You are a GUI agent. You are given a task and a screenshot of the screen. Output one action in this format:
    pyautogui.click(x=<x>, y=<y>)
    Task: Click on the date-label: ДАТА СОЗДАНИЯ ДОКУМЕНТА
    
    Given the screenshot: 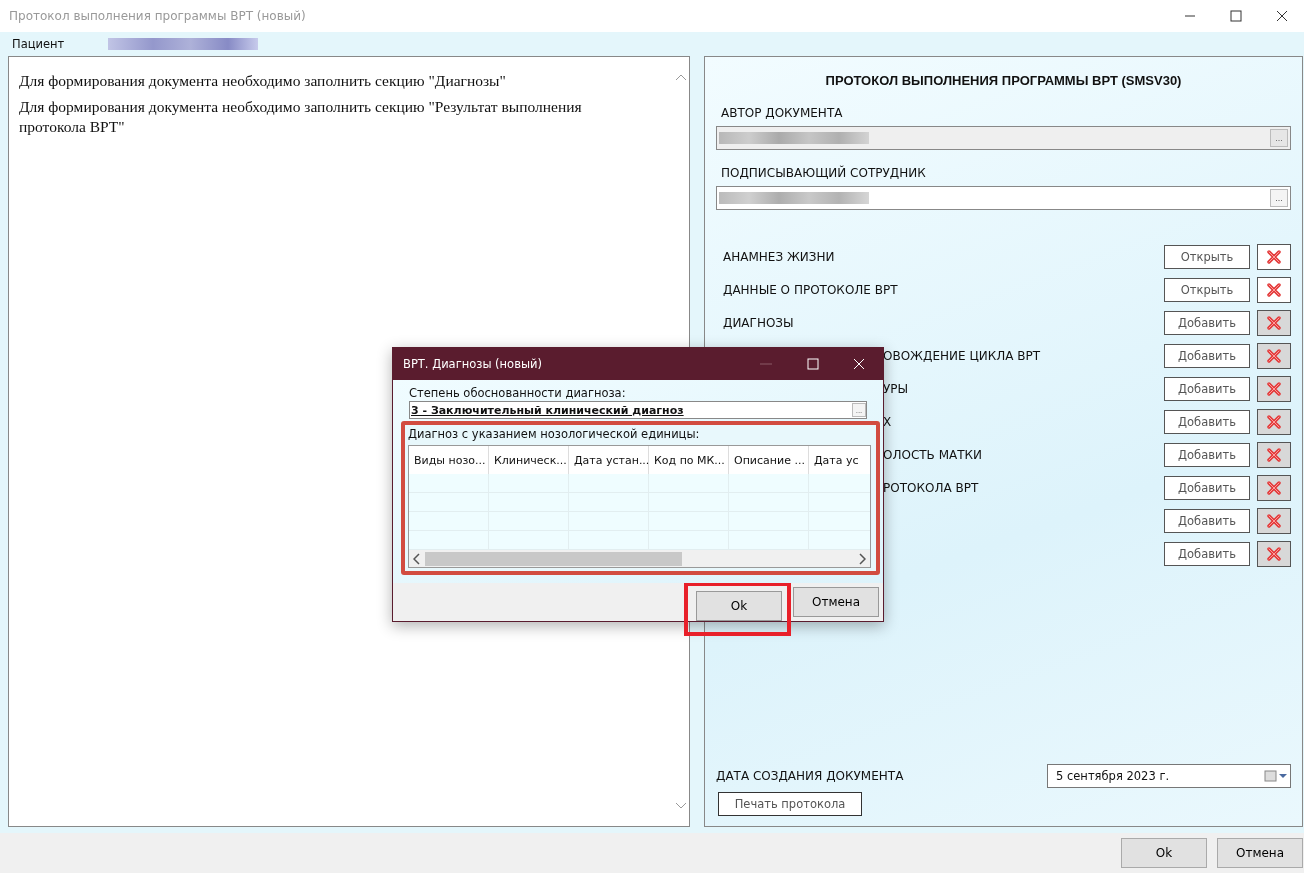 What is the action you would take?
    pyautogui.click(x=810, y=776)
    